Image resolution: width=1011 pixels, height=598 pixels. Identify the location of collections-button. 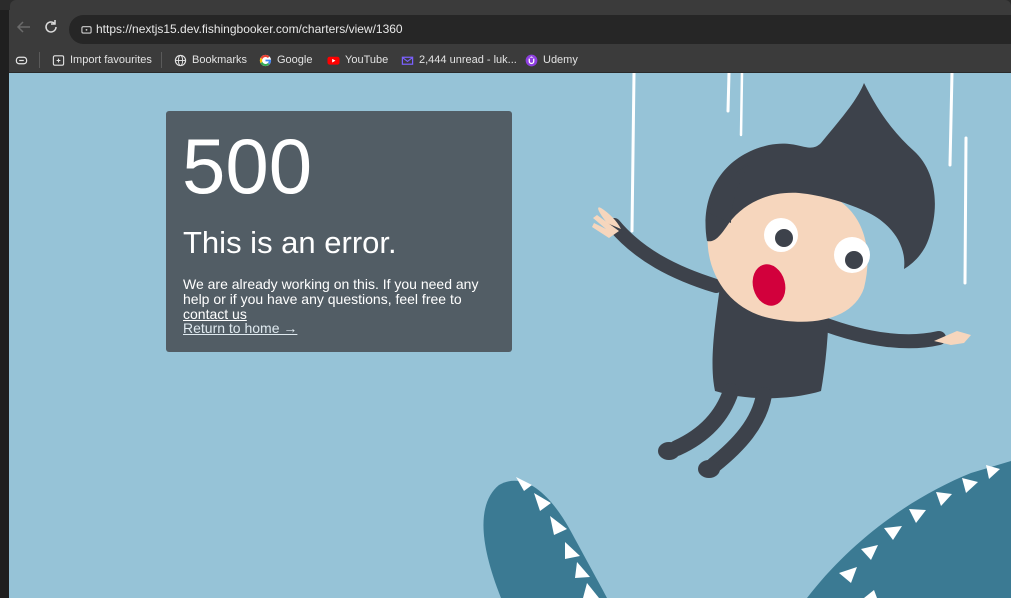
(24, 60).